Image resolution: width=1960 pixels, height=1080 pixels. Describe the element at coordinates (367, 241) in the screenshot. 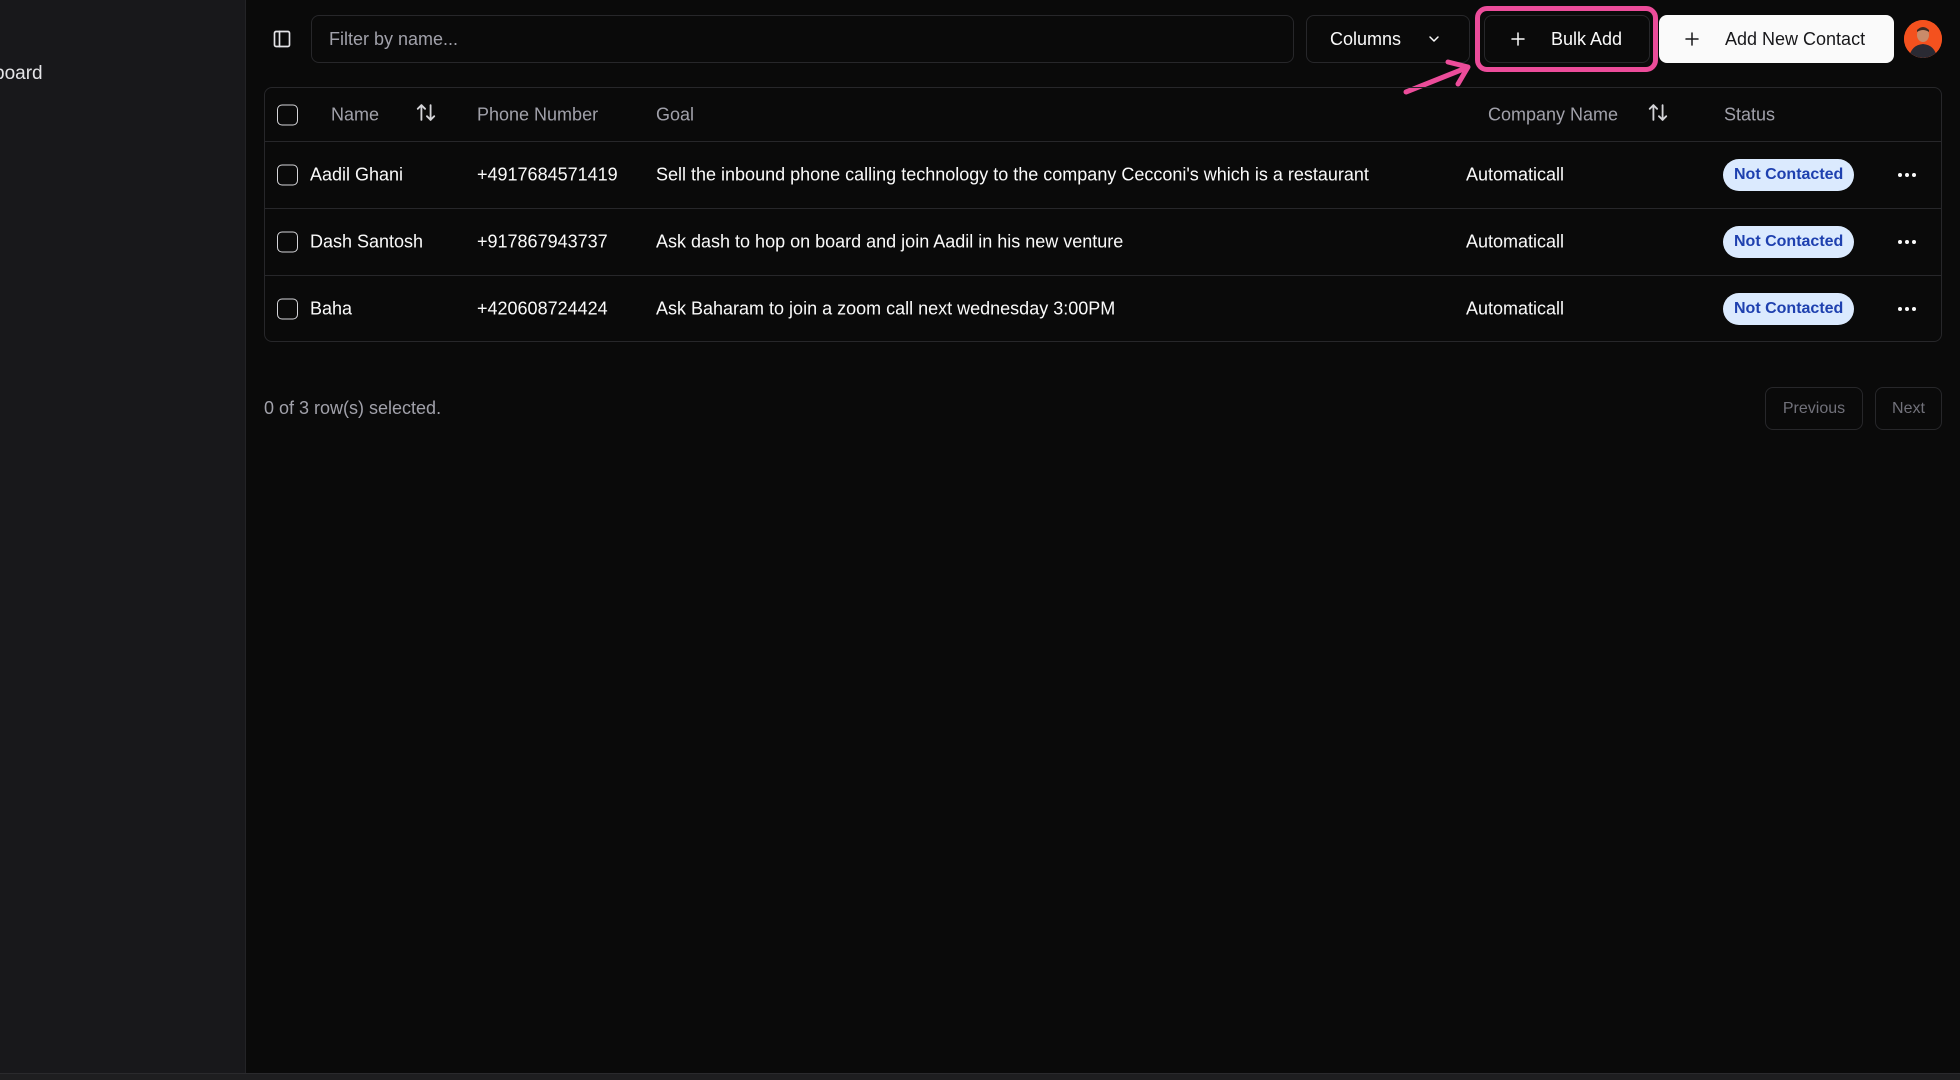

I see `cell-name: Dash Santosh` at that location.